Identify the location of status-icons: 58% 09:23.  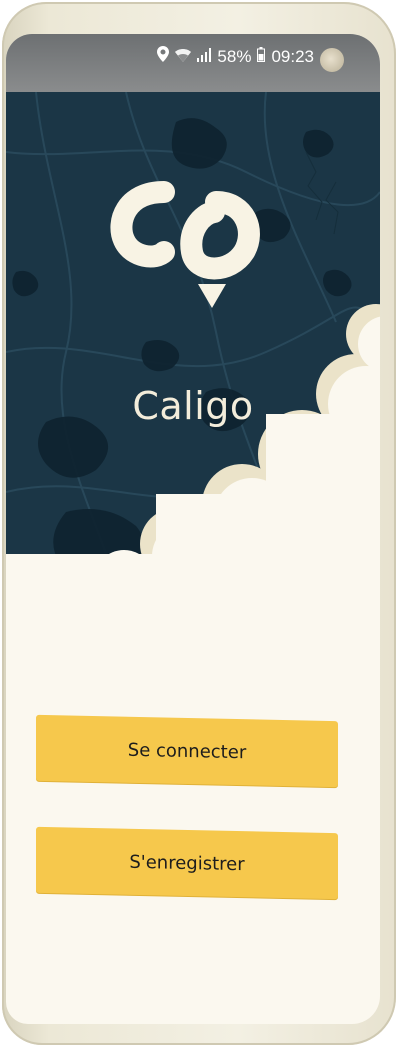
(235, 56).